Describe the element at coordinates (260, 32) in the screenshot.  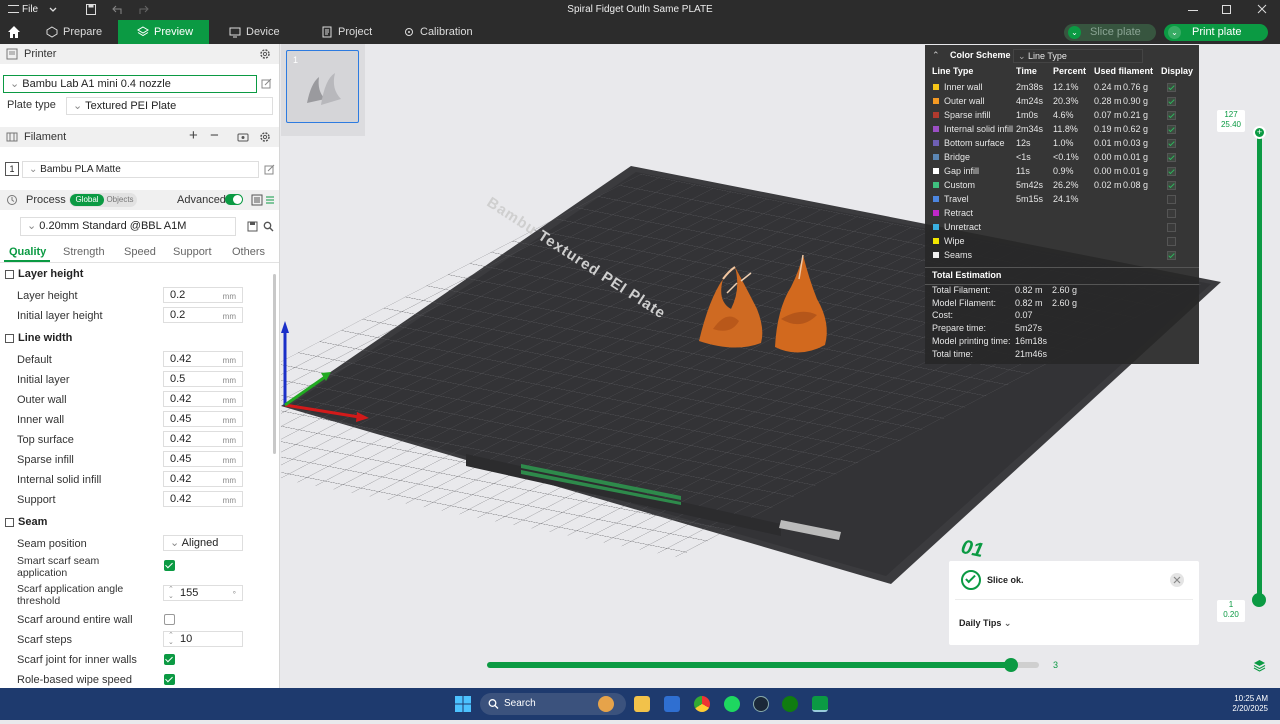
I see `tab-device: Device` at that location.